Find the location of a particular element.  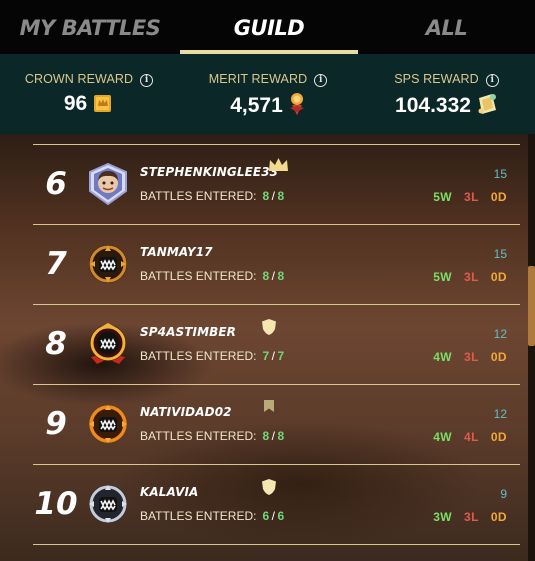

tab-guild: GUILD is located at coordinates (269, 27).